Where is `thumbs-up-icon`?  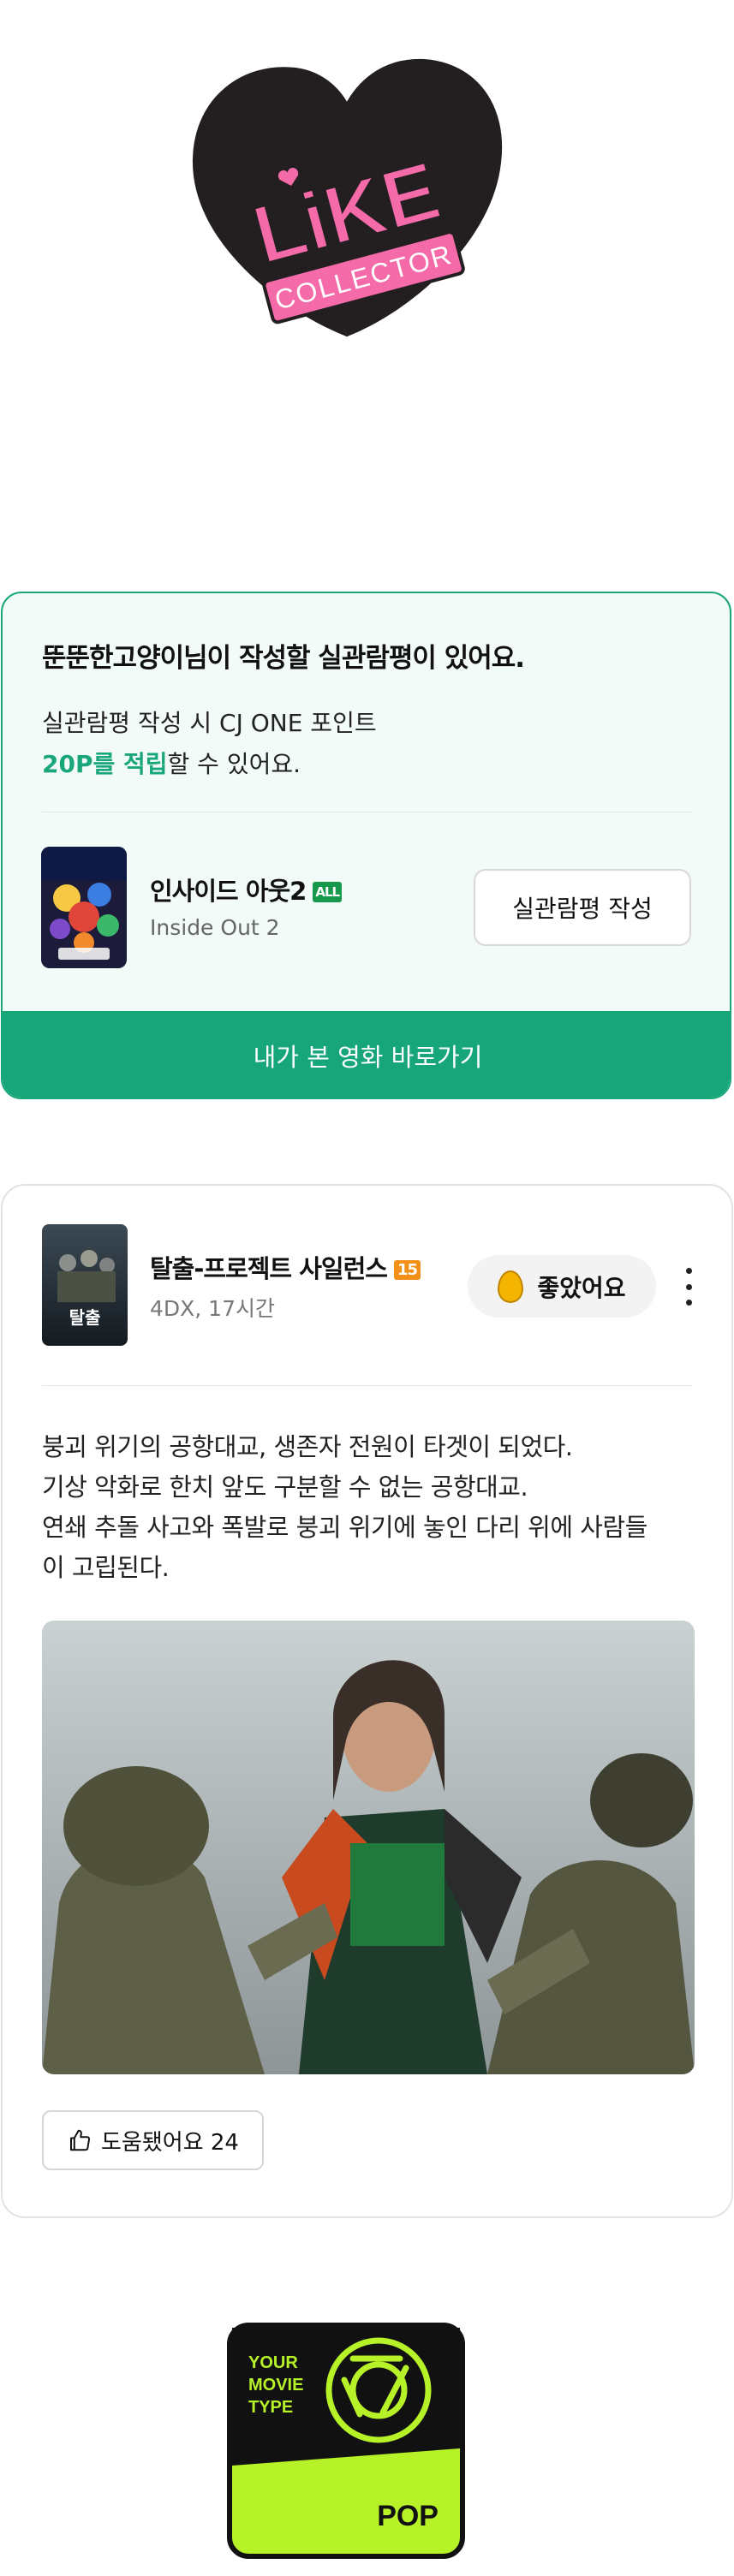
thumbs-up-icon is located at coordinates (80, 2140).